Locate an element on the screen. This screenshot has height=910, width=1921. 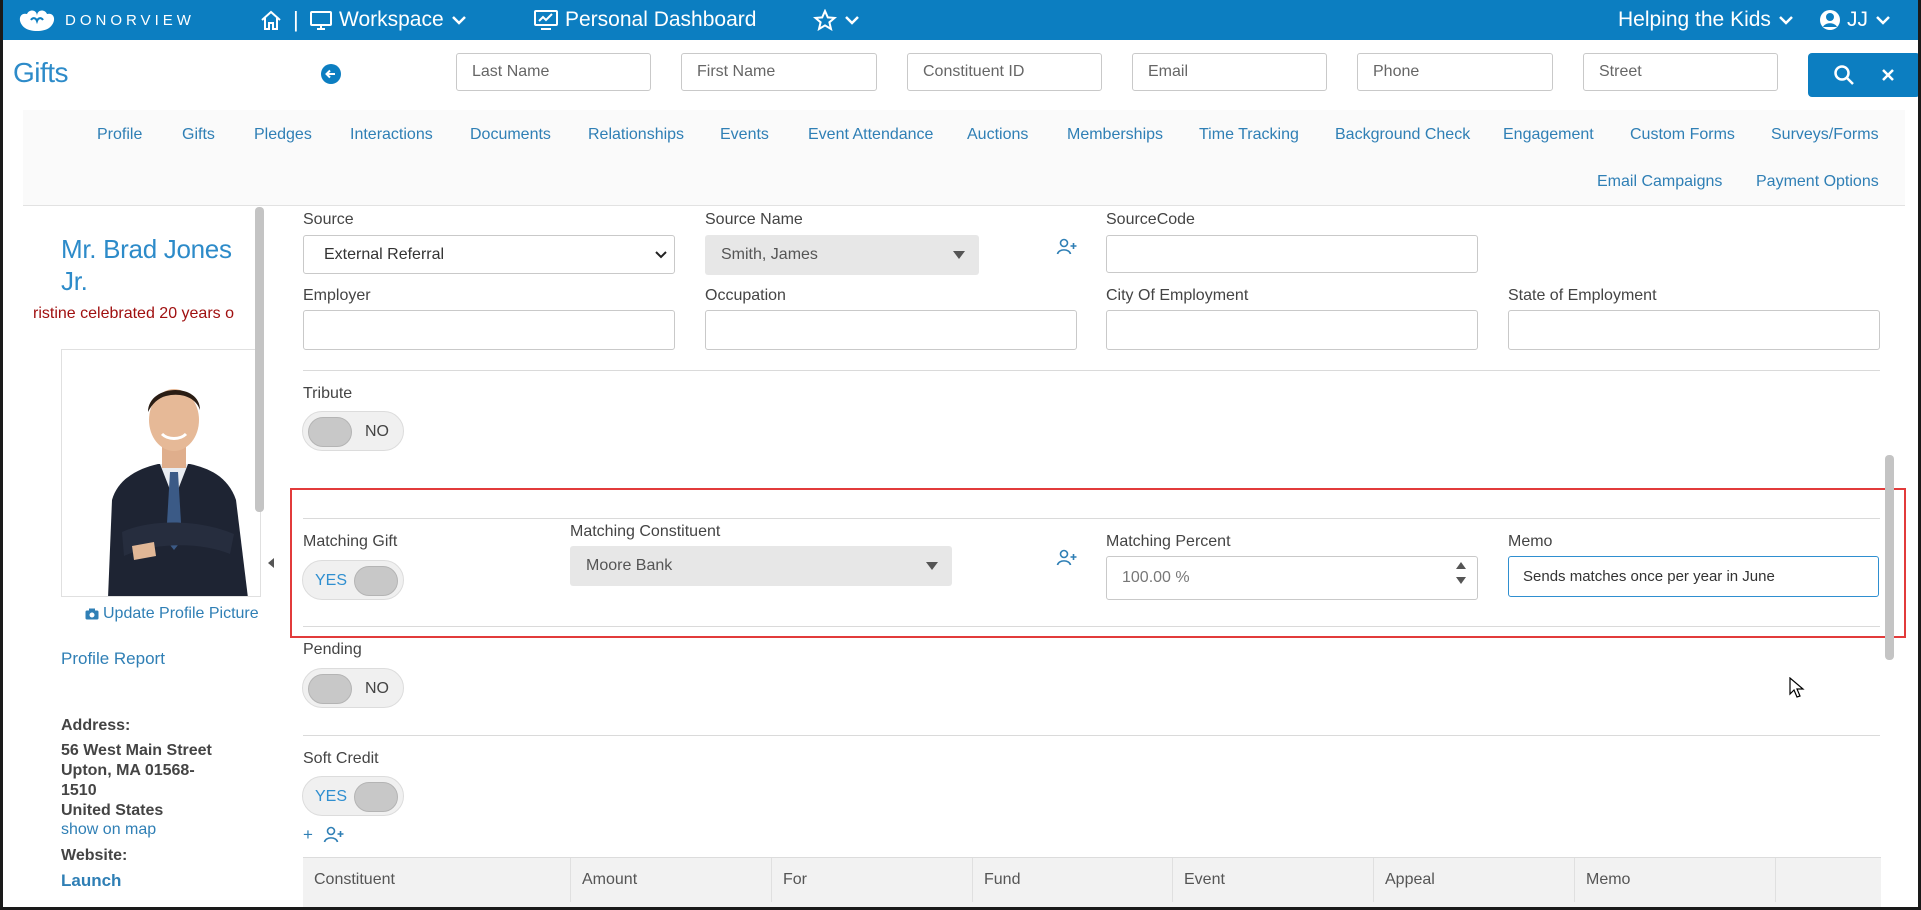
address-line-1: 56 West Main Street is located at coordinates (136, 750).